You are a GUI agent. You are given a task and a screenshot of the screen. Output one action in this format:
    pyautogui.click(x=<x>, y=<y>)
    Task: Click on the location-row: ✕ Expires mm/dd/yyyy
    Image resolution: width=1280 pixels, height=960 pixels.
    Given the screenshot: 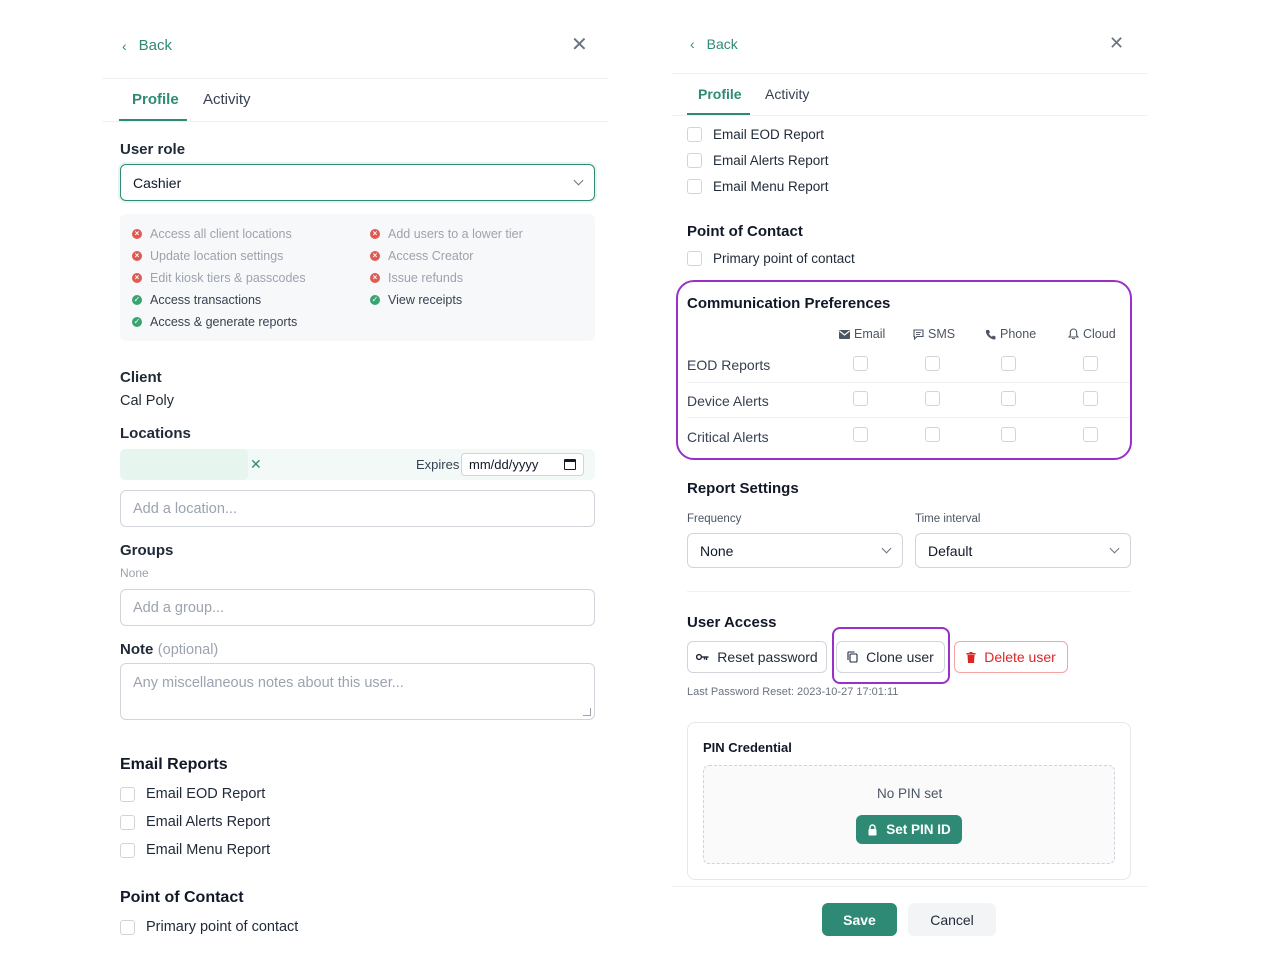 What is the action you would take?
    pyautogui.click(x=357, y=464)
    